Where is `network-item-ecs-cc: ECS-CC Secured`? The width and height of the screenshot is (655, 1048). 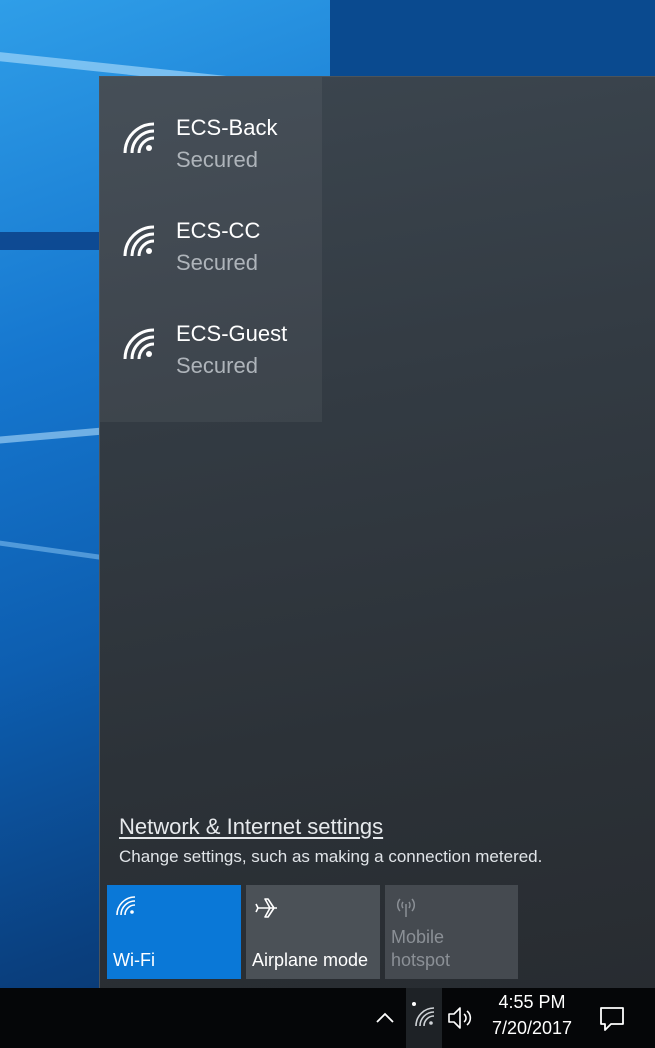 network-item-ecs-cc: ECS-CC Secured is located at coordinates (211, 230).